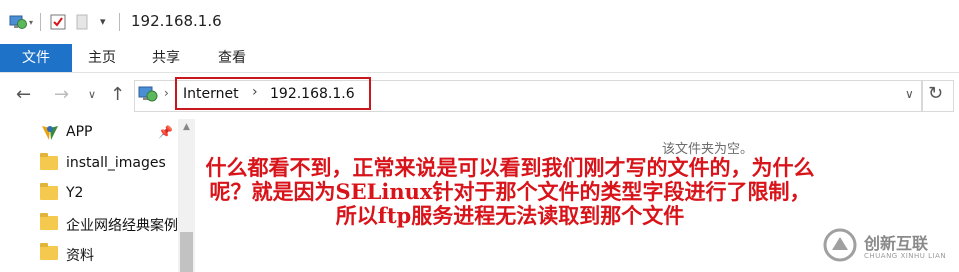 This screenshot has height=272, width=959. I want to click on breadcrumb-chevron-icon: ›, so click(166, 93).